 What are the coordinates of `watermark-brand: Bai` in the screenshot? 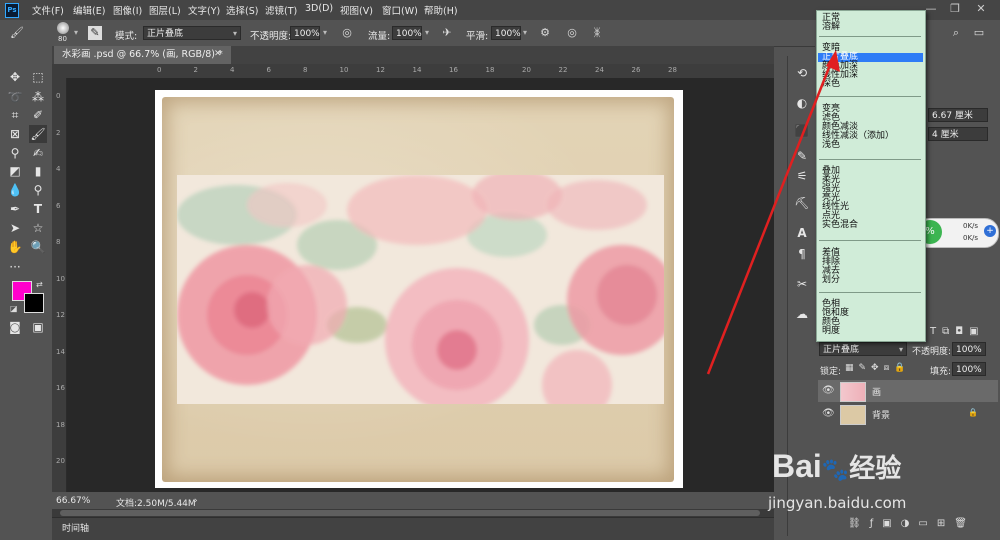 It's located at (797, 466).